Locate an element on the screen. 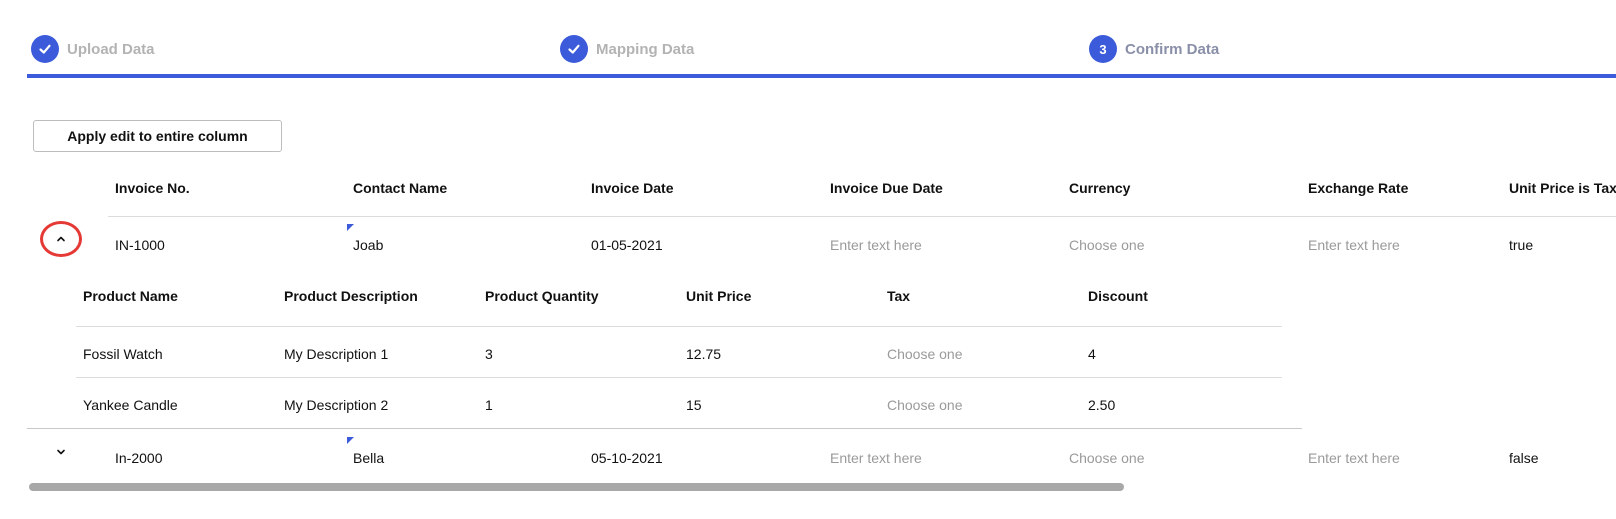  step-mapping-data: Mapping Data is located at coordinates (627, 49).